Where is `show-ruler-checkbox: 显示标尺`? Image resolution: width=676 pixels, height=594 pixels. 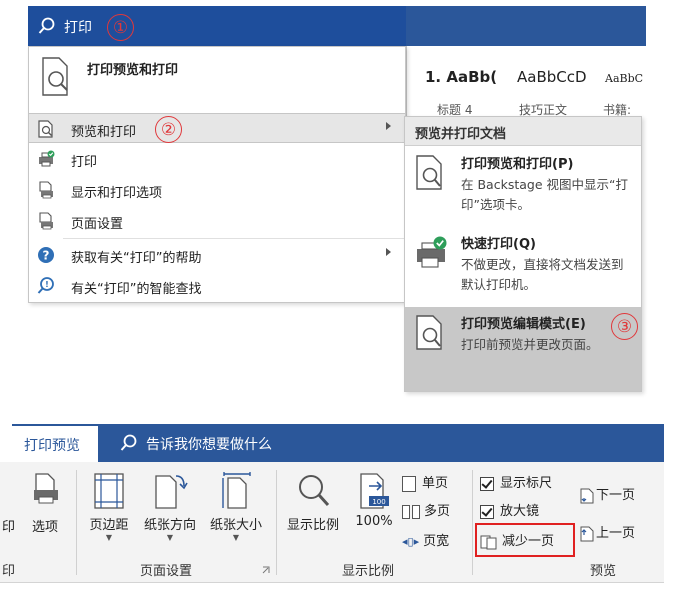 show-ruler-checkbox: 显示标尺 is located at coordinates (525, 481).